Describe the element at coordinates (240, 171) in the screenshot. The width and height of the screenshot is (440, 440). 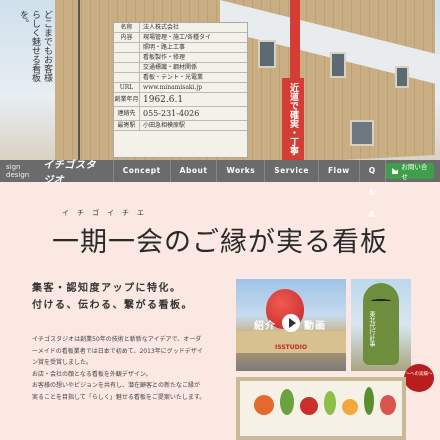
I see `nav-item-works: Works` at that location.